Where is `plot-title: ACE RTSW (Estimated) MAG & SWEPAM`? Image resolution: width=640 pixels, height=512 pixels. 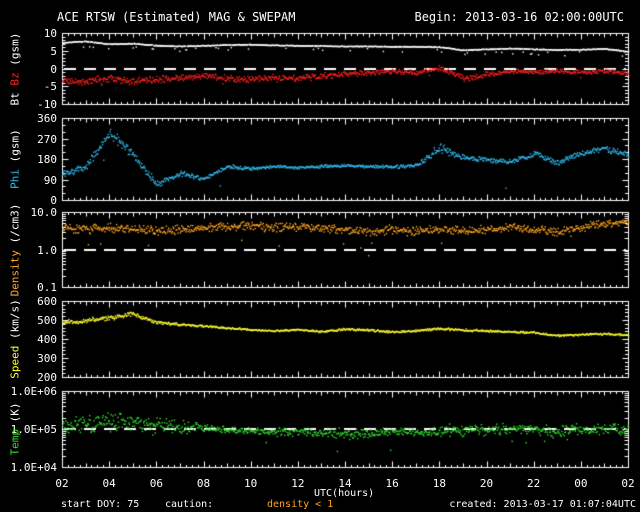
plot-title: ACE RTSW (Estimated) MAG & SWEPAM is located at coordinates (176, 17).